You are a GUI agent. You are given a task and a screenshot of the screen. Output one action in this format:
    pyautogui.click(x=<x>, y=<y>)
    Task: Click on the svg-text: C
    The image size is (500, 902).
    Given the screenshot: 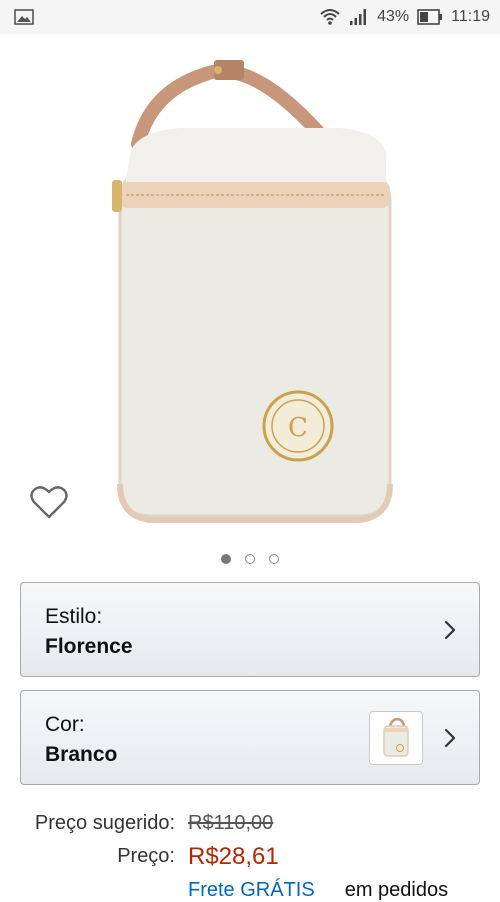 What is the action you would take?
    pyautogui.click(x=298, y=428)
    